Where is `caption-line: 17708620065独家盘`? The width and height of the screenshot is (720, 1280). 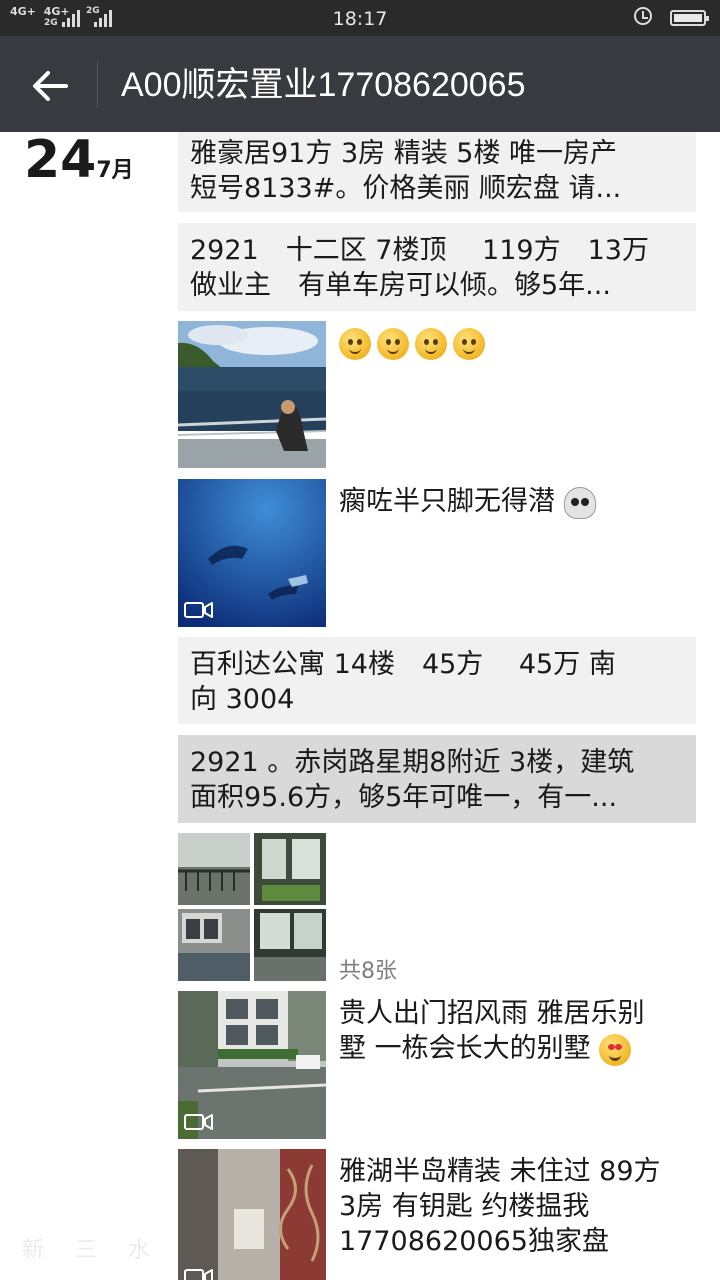 caption-line: 17708620065独家盘 is located at coordinates (474, 1241).